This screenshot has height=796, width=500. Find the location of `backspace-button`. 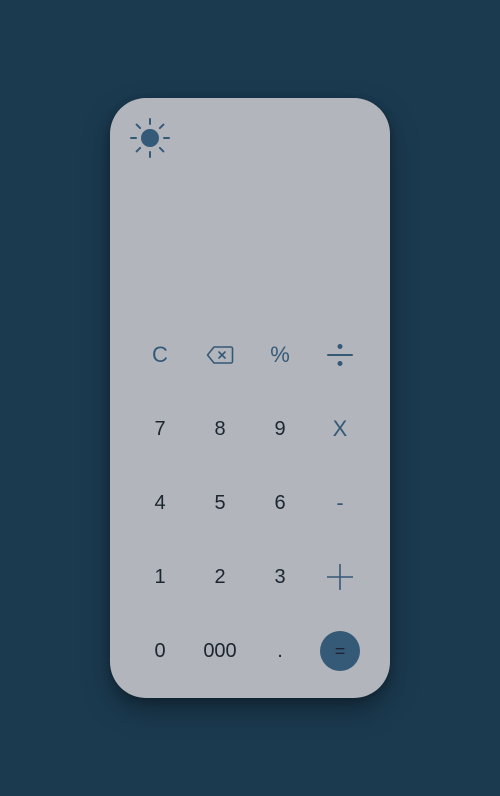

backspace-button is located at coordinates (220, 355).